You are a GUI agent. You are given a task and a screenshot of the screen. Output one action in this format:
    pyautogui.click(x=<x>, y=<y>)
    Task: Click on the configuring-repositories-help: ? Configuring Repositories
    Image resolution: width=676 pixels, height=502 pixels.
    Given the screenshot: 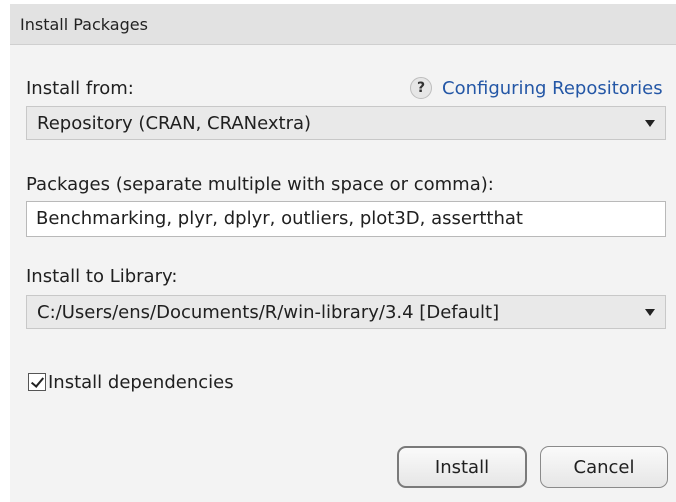 What is the action you would take?
    pyautogui.click(x=536, y=88)
    